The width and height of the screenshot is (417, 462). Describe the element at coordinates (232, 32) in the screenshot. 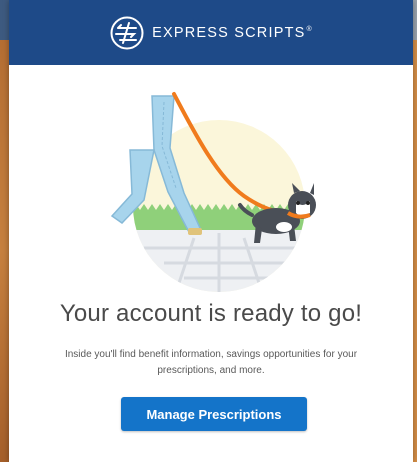

I see `brand-name: EXPRESS SCRIPTS®` at that location.